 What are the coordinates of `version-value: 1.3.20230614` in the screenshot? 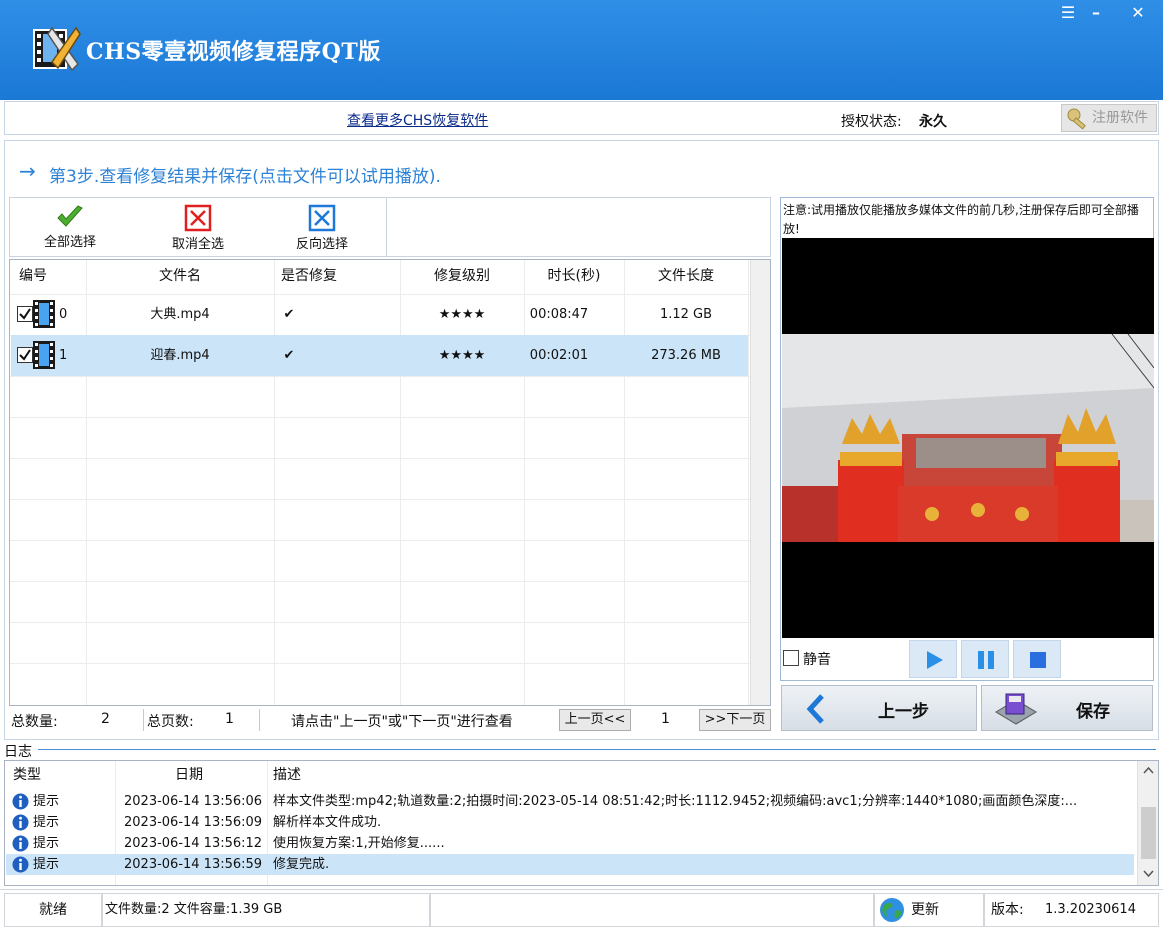 It's located at (1090, 909).